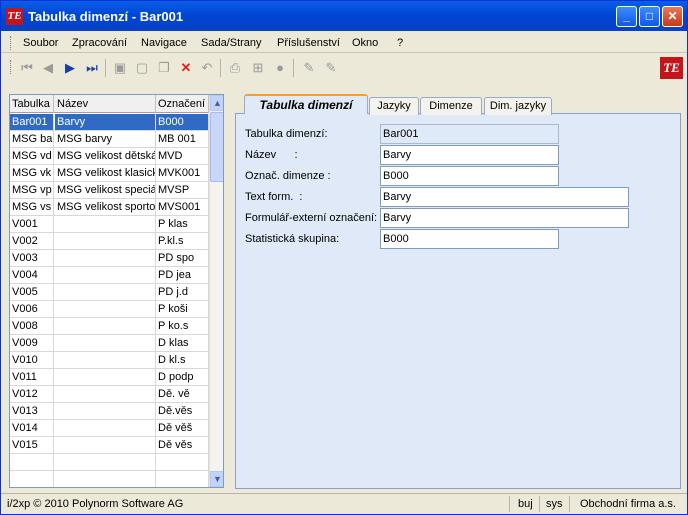 This screenshot has height=515, width=688. I want to click on app-logo-icon: TE, so click(14, 16).